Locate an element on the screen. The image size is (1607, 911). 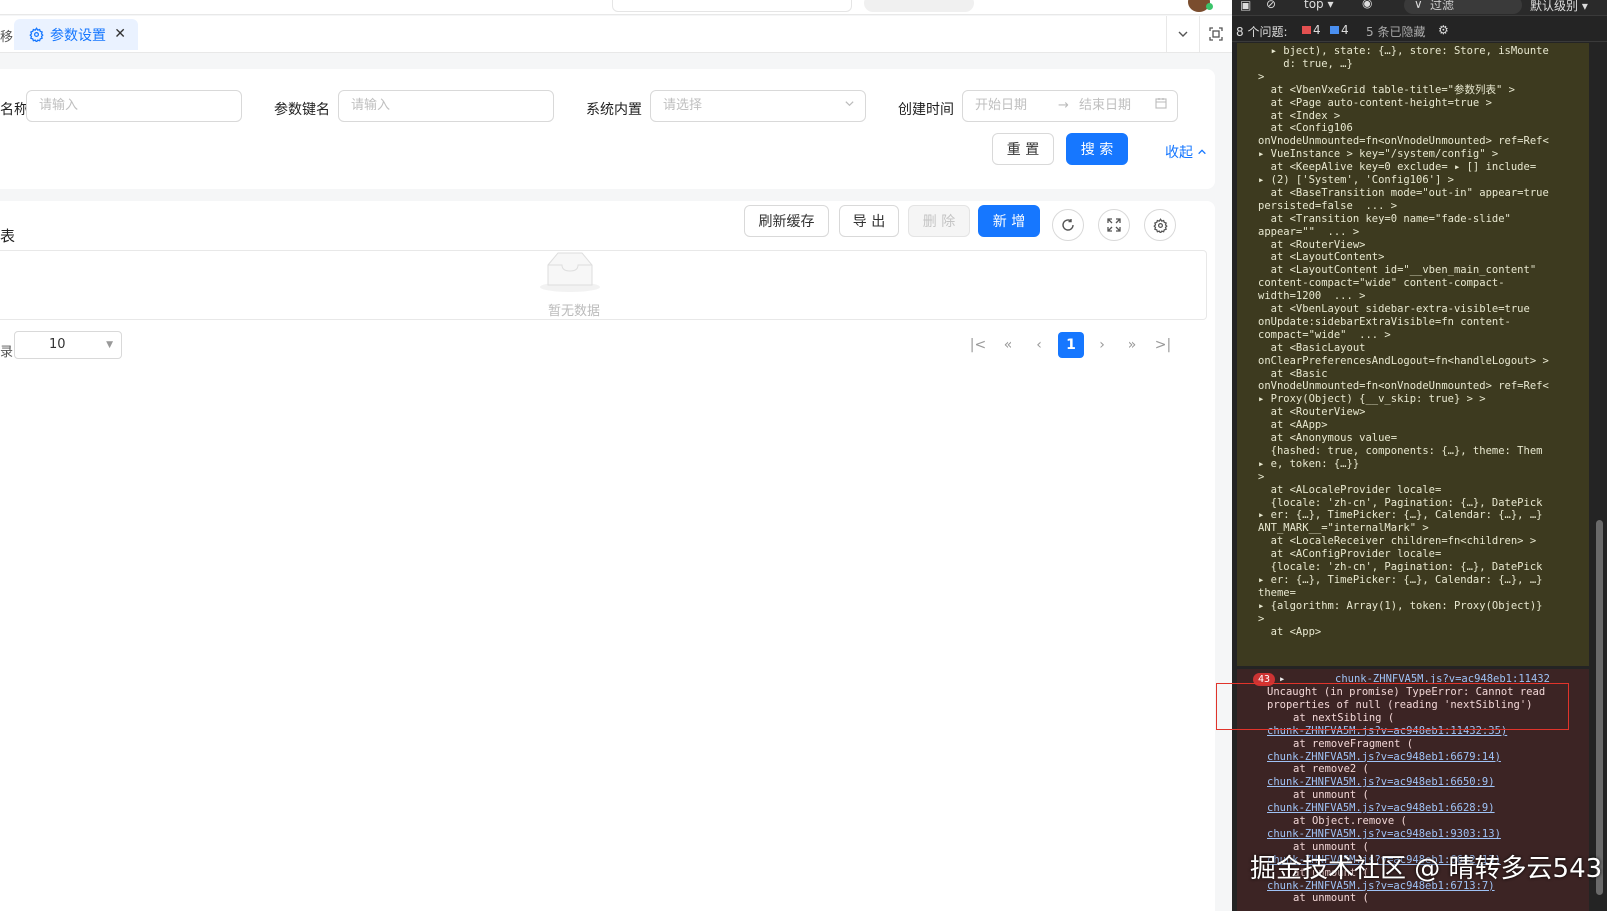
end-date-input: 结束日期 is located at coordinates (1105, 106).